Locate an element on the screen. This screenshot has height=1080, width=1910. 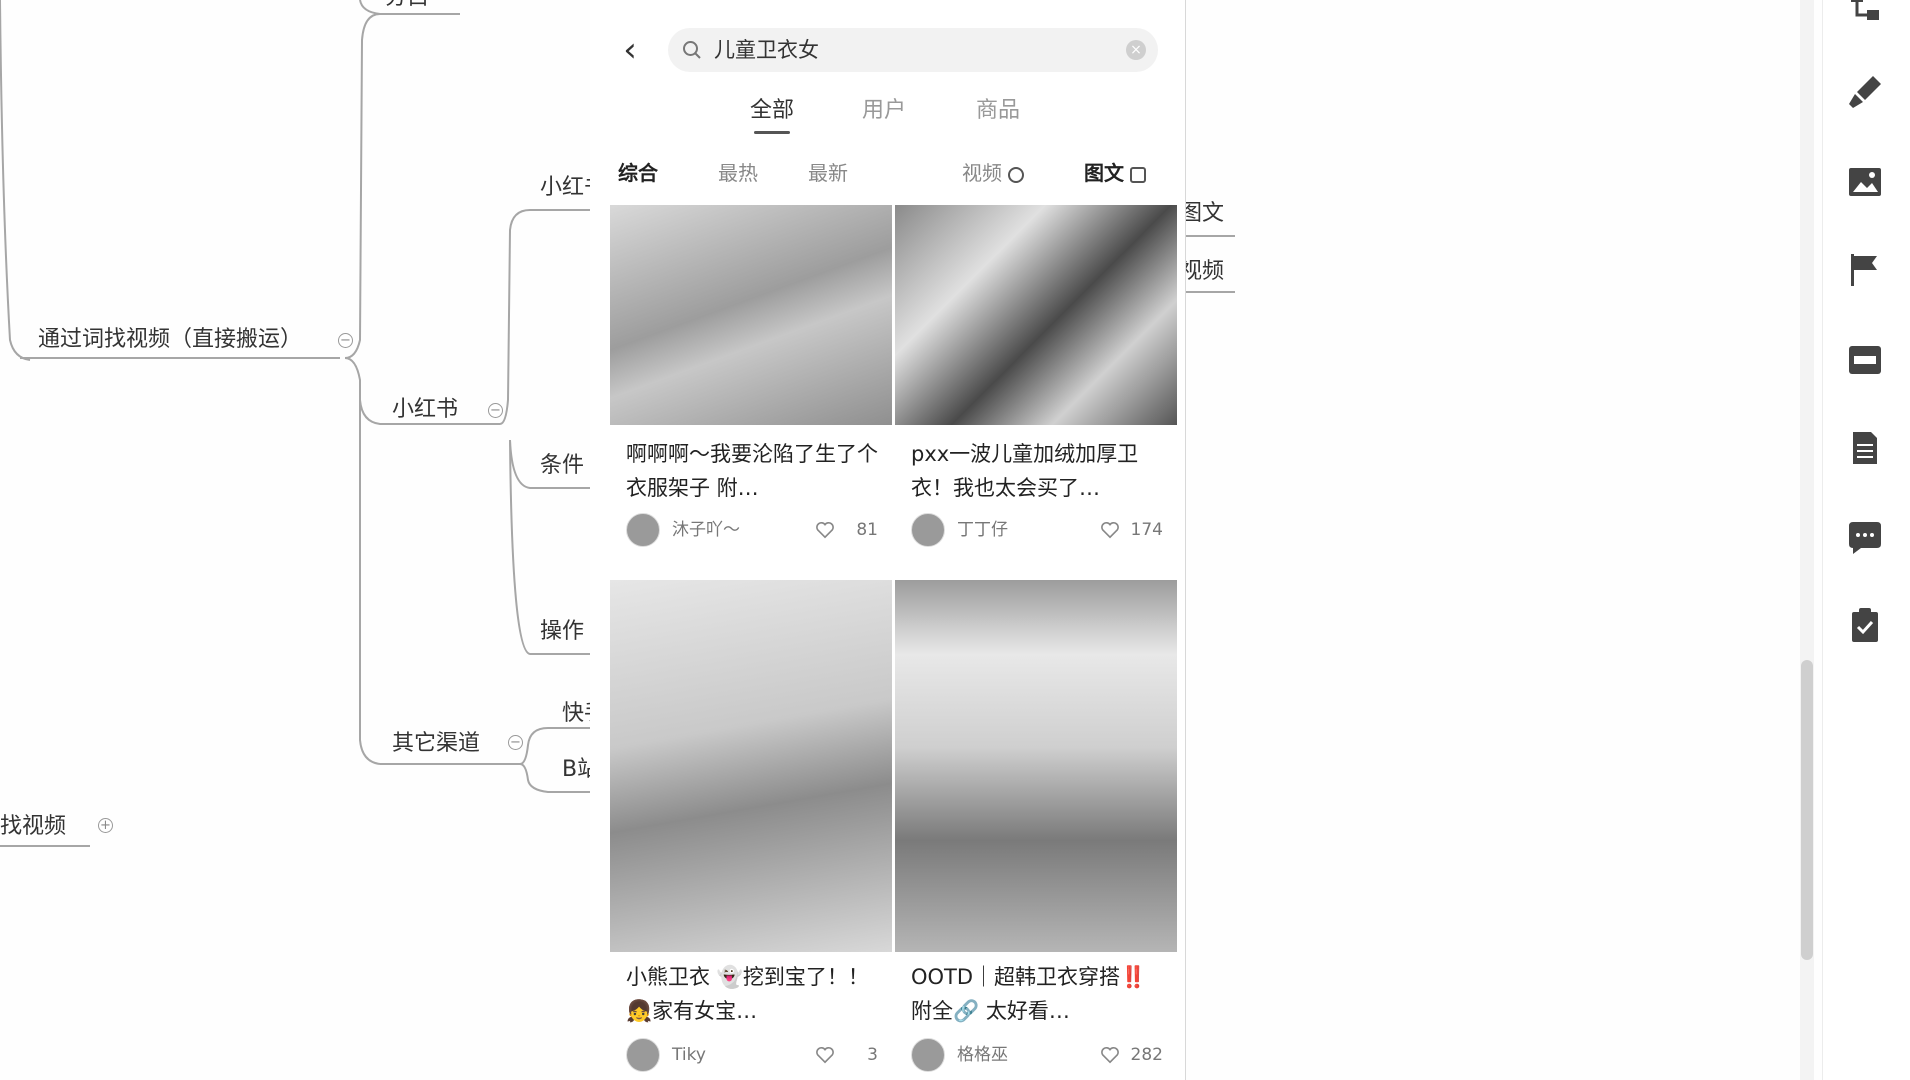
note-meta: 丁丁仔 174 is located at coordinates (1037, 530).